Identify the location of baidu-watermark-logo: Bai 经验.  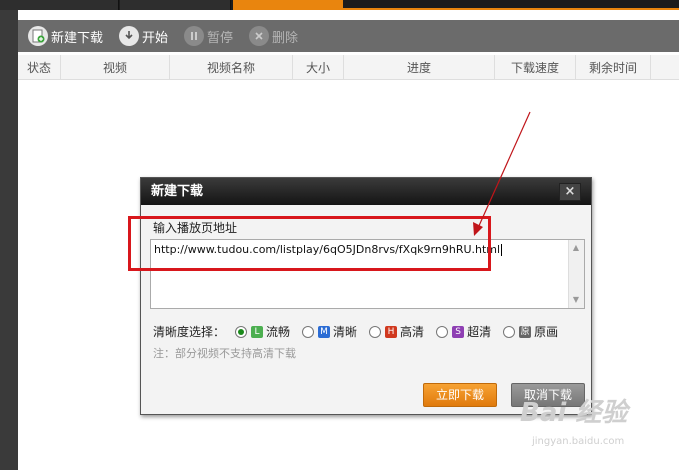
(574, 413).